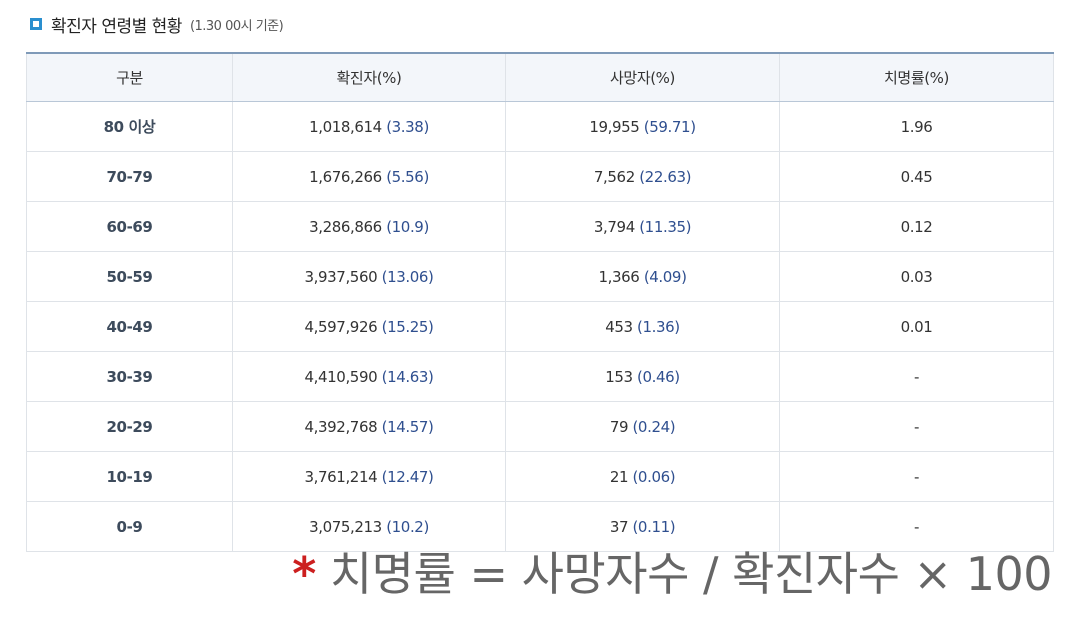  I want to click on confirmed-cell: 3,937,560 (13.06), so click(369, 276).